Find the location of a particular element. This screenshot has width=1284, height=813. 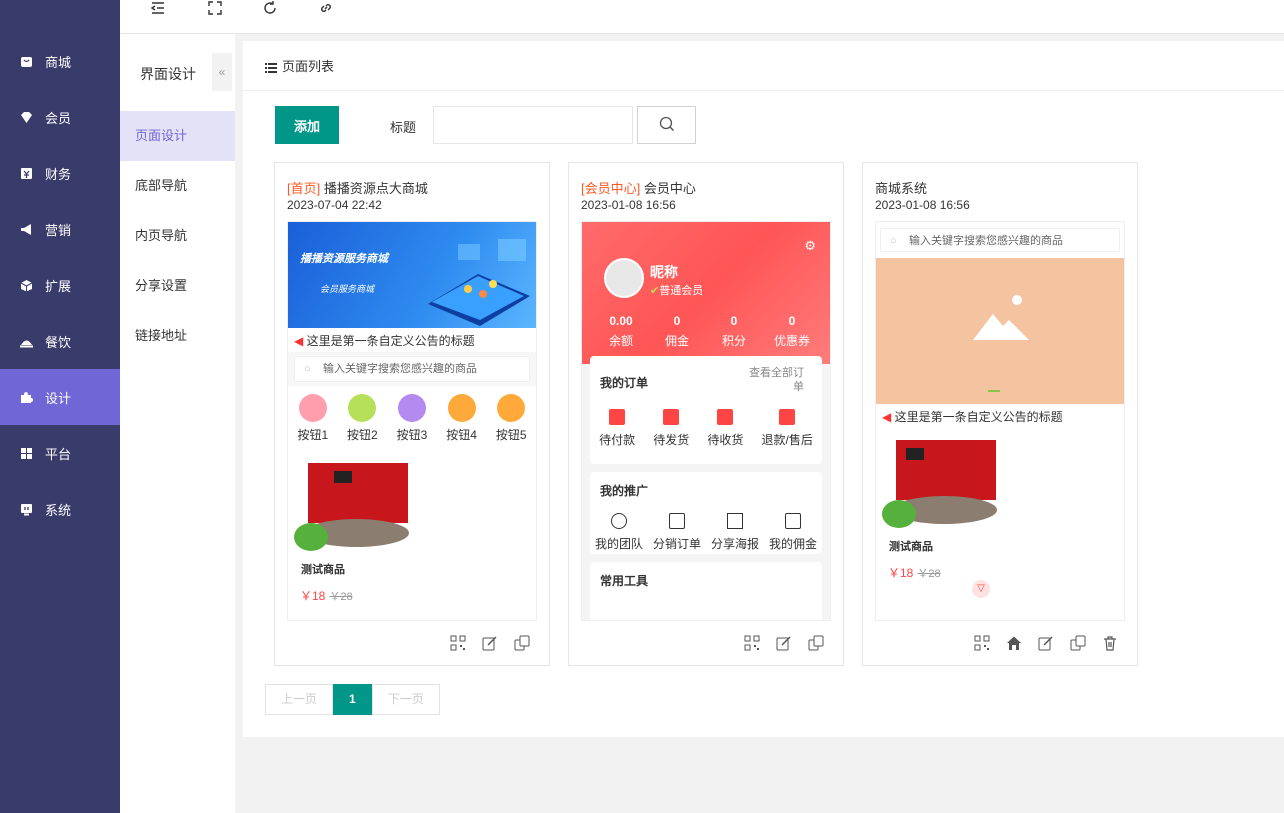

cart-icon: ▽ is located at coordinates (981, 589).